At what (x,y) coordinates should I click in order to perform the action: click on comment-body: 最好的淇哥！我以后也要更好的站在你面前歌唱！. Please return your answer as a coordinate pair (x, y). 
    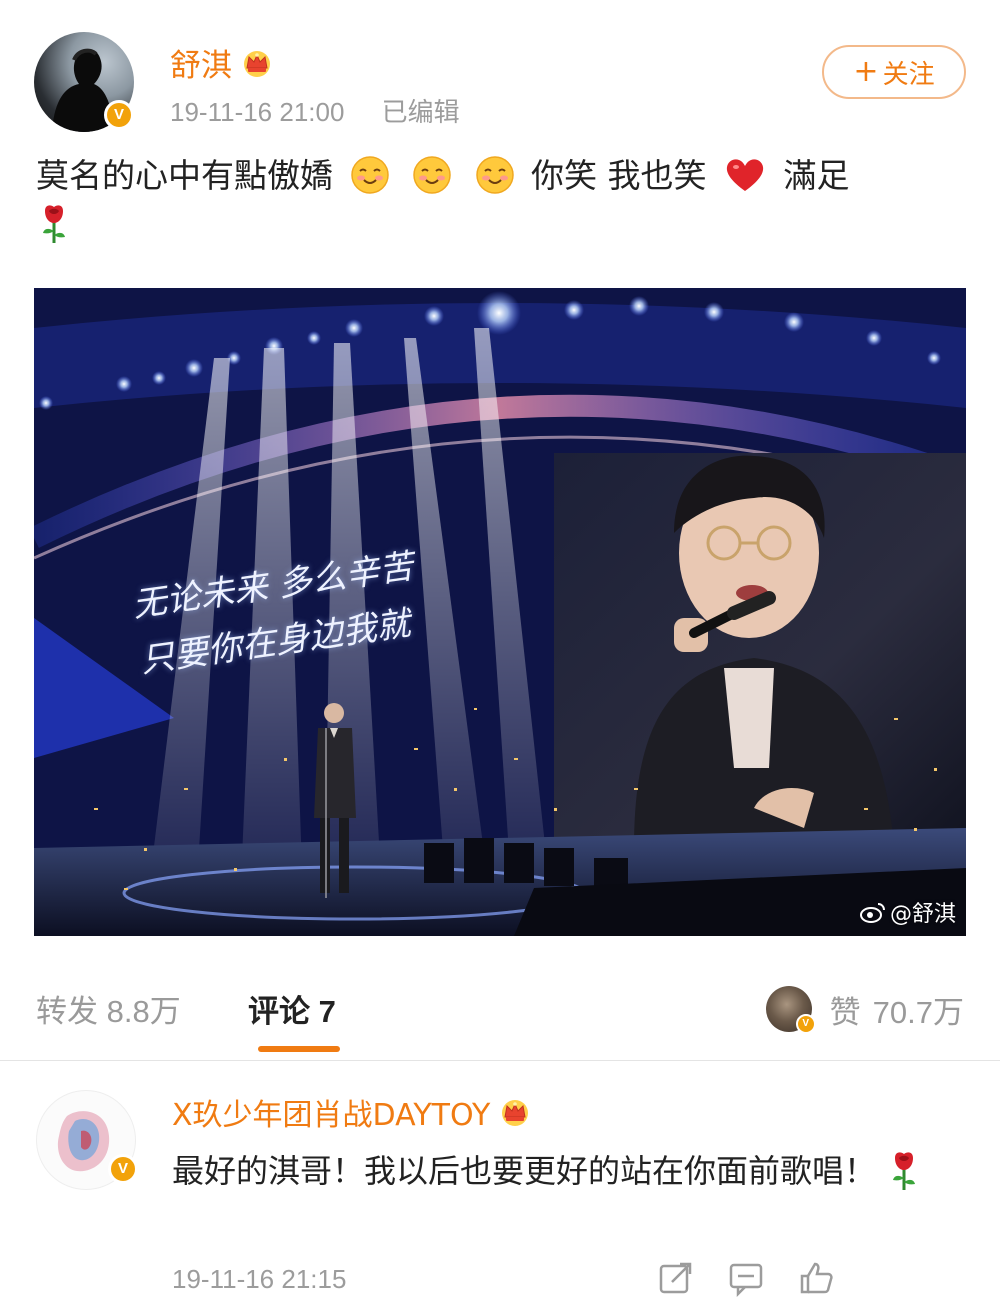
    Looking at the image, I should click on (524, 1171).